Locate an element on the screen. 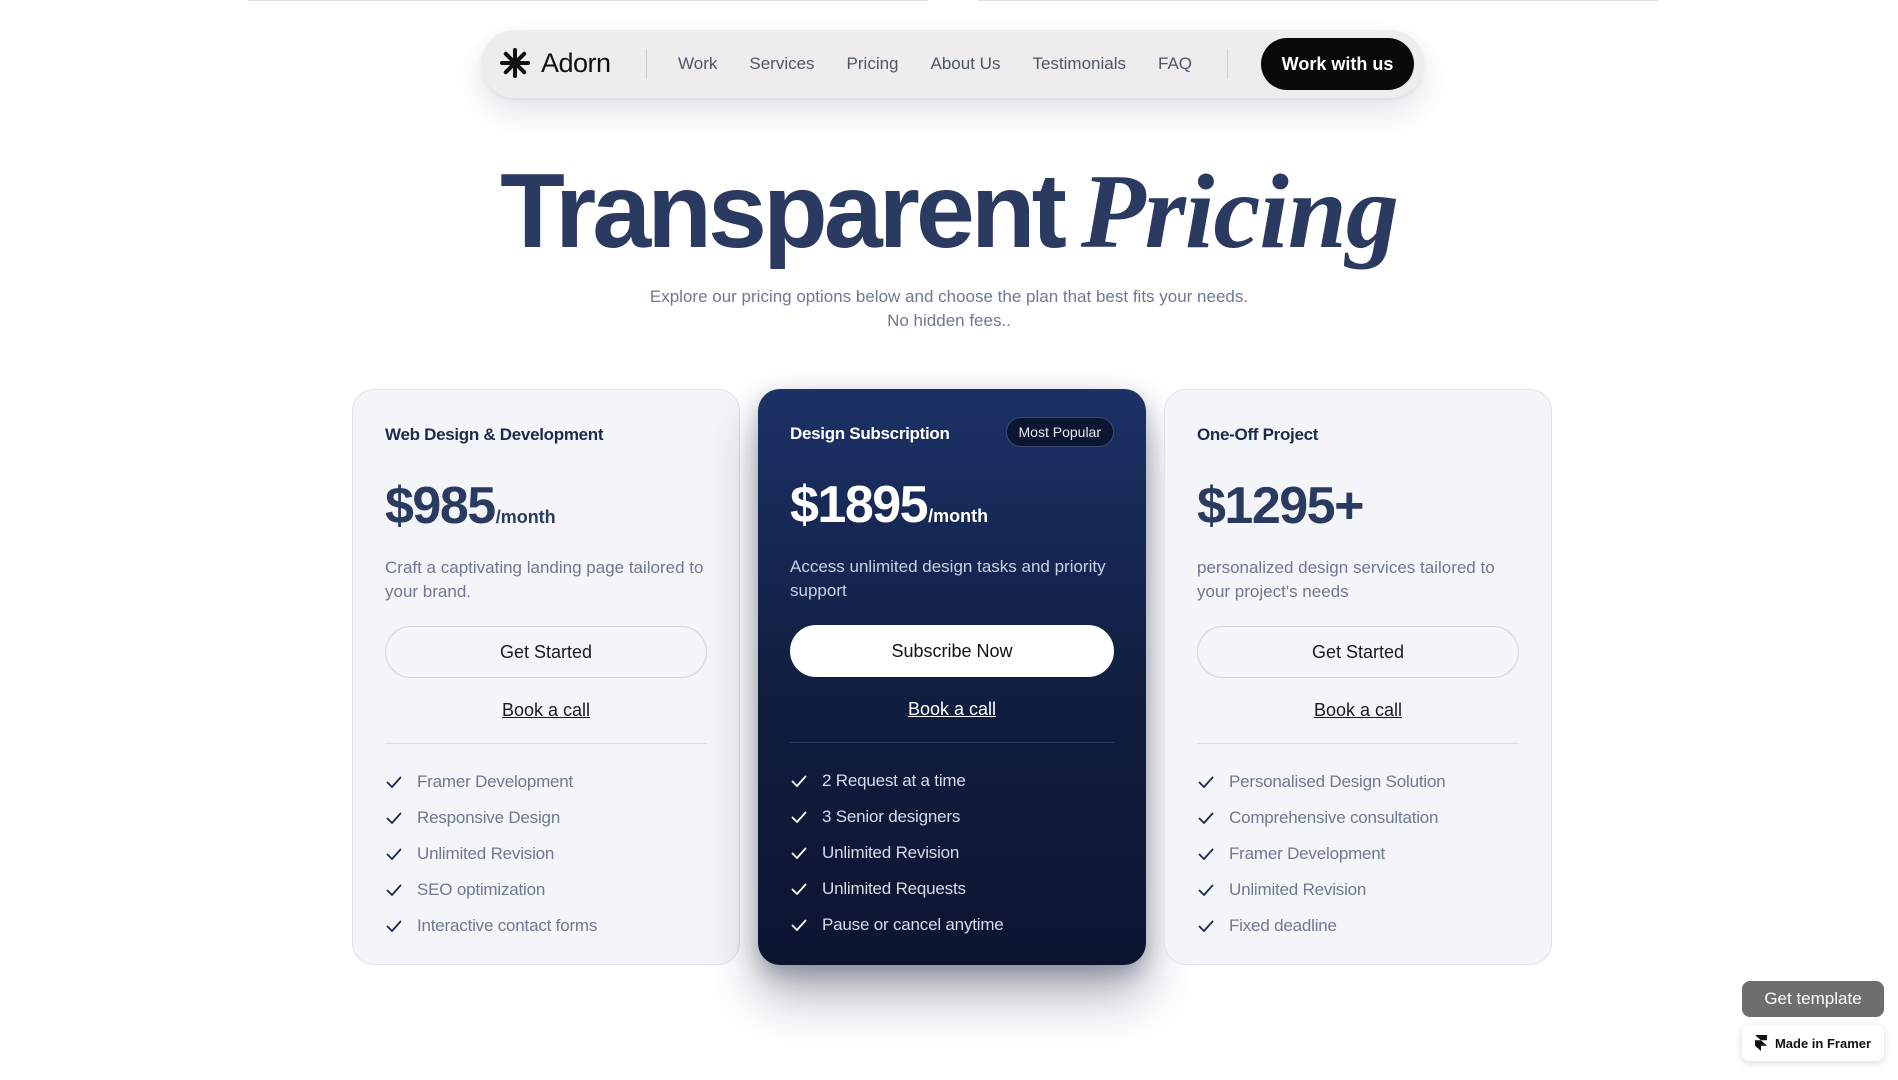 The width and height of the screenshot is (1898, 1080). plan-price: $985 is located at coordinates (440, 506).